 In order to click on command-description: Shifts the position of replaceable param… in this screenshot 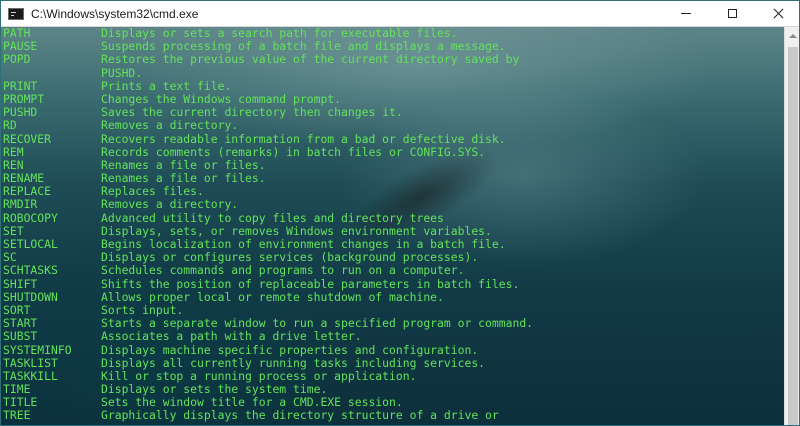, I will do `click(310, 283)`.